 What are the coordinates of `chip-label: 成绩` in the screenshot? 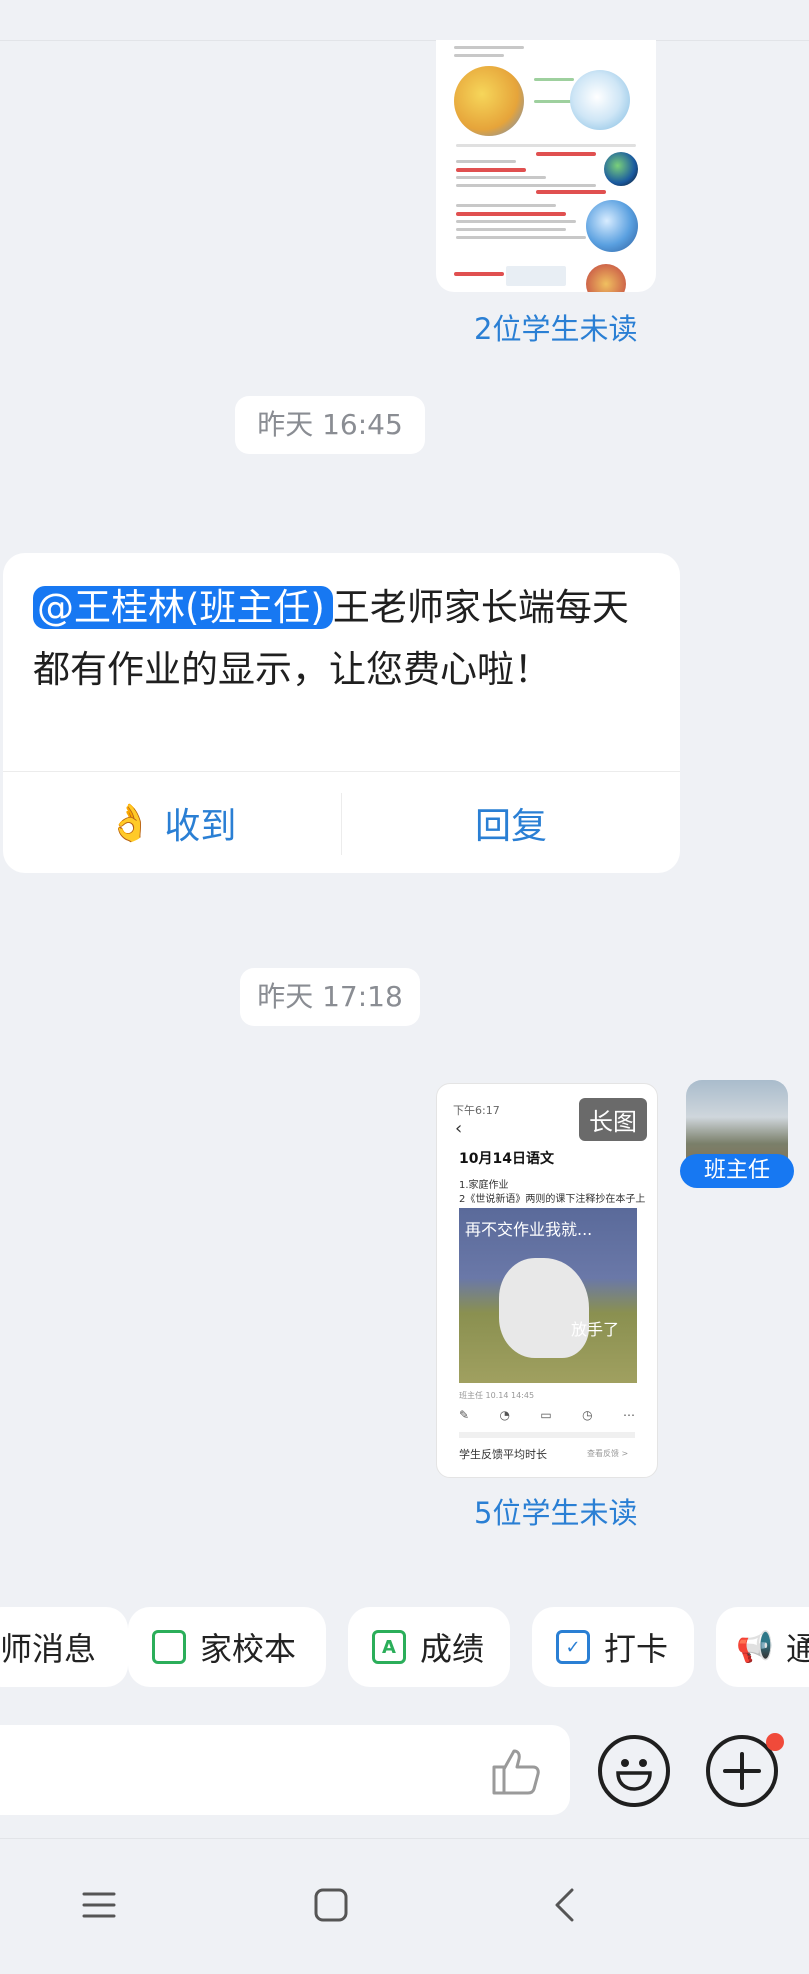 It's located at (452, 1649).